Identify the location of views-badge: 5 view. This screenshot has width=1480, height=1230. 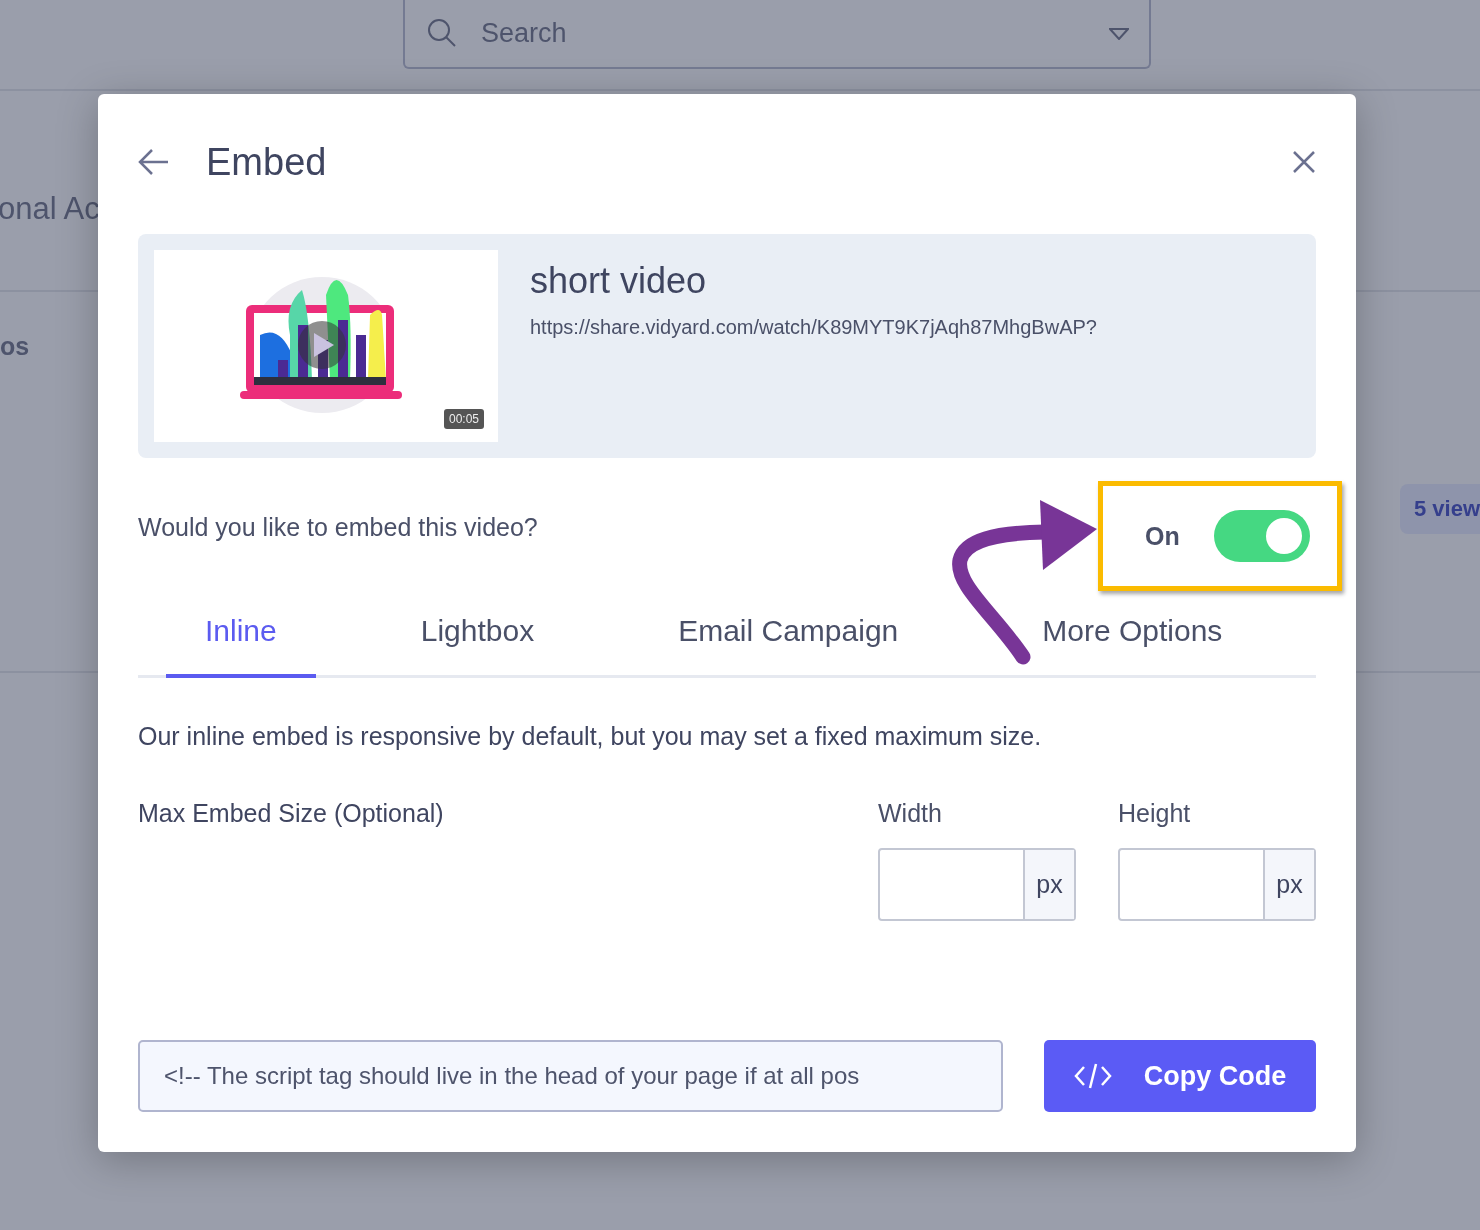
(1439, 509).